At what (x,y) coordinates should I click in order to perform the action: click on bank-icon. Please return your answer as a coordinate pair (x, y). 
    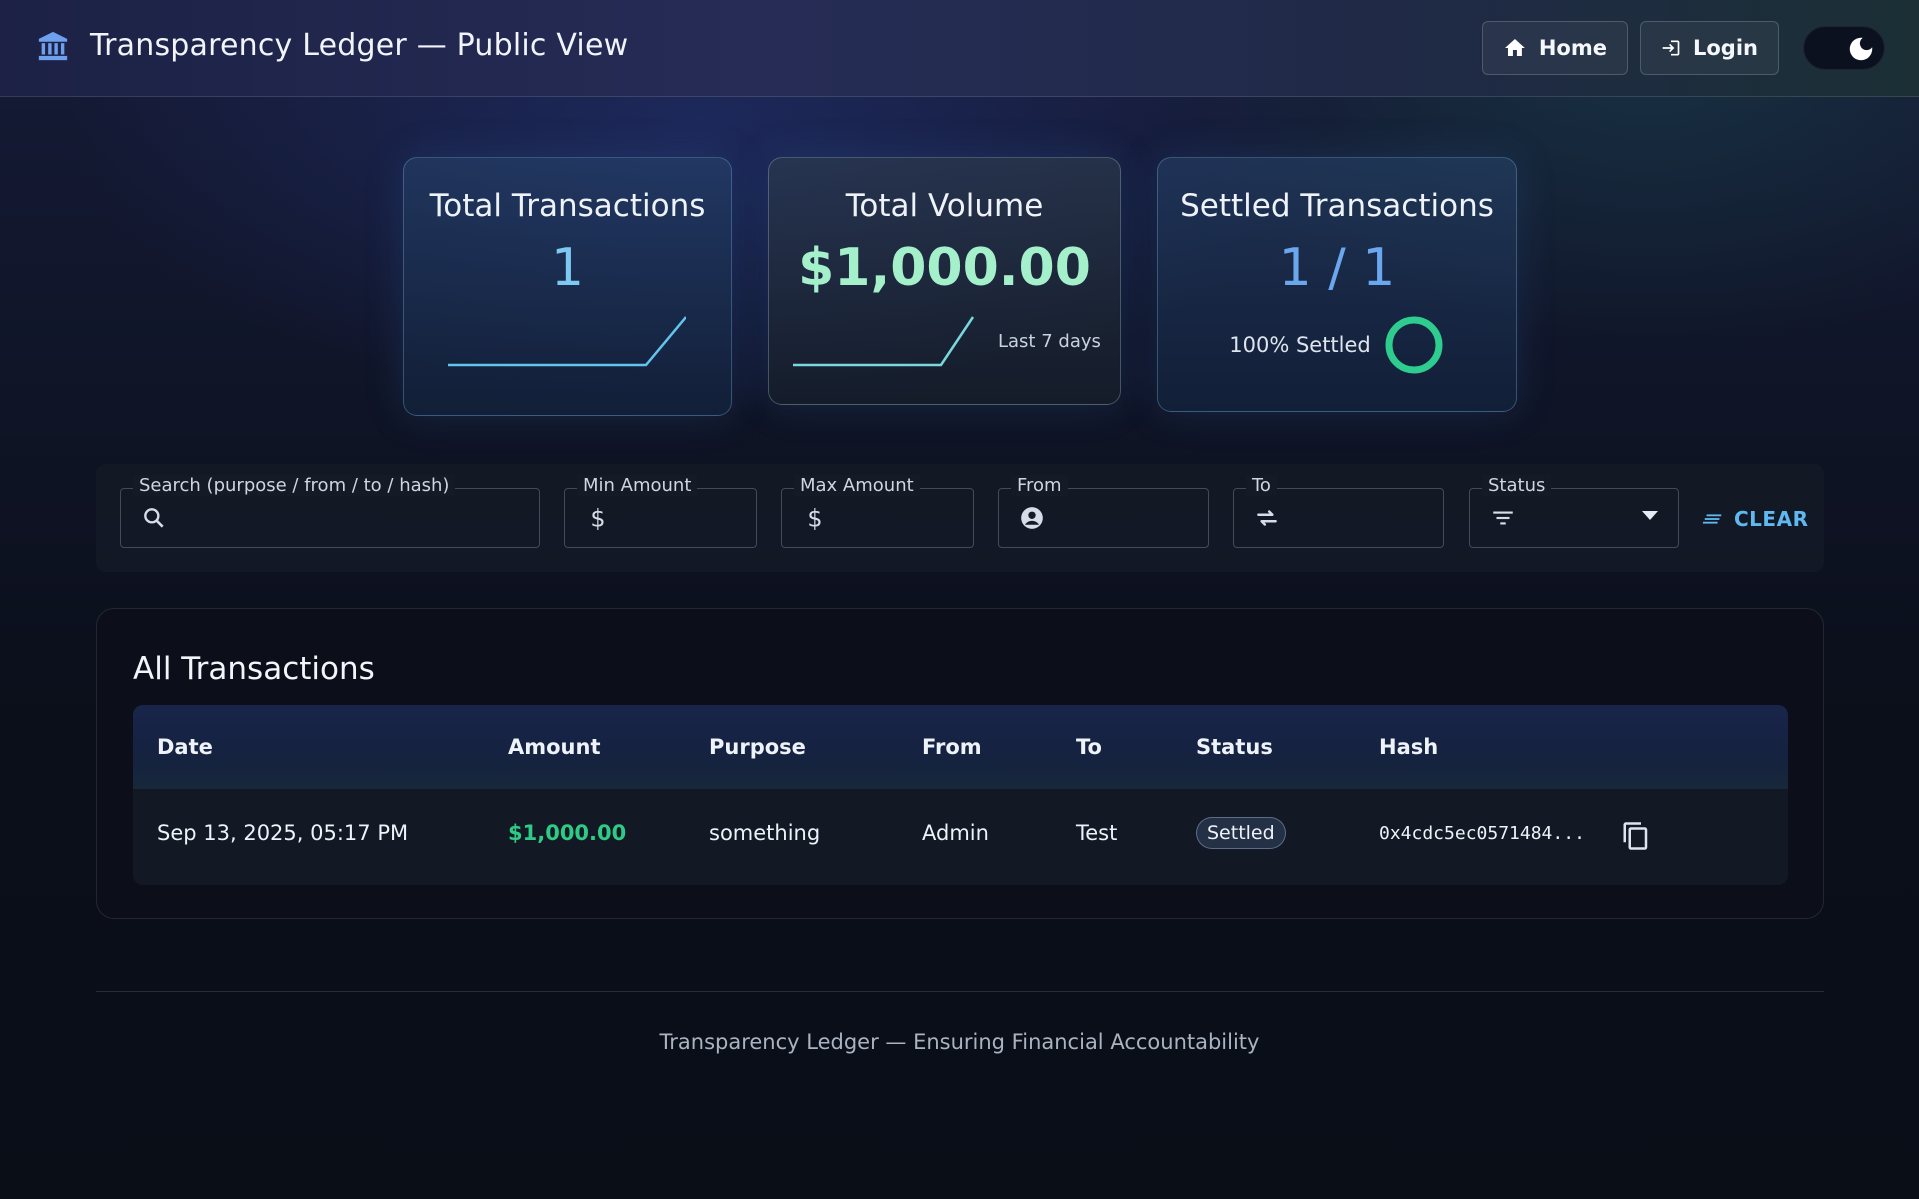
    Looking at the image, I should click on (53, 45).